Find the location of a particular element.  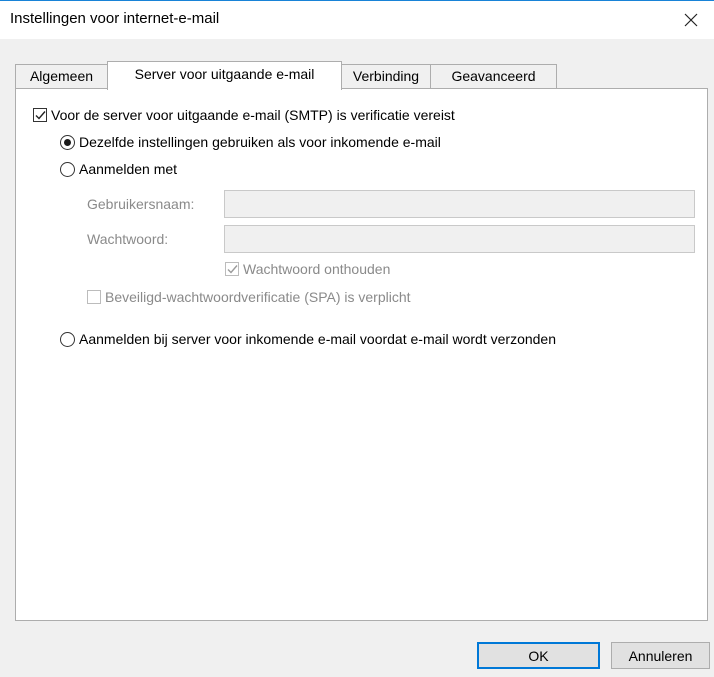

tab-geavanceerd: Geavanceerd is located at coordinates (493, 76).